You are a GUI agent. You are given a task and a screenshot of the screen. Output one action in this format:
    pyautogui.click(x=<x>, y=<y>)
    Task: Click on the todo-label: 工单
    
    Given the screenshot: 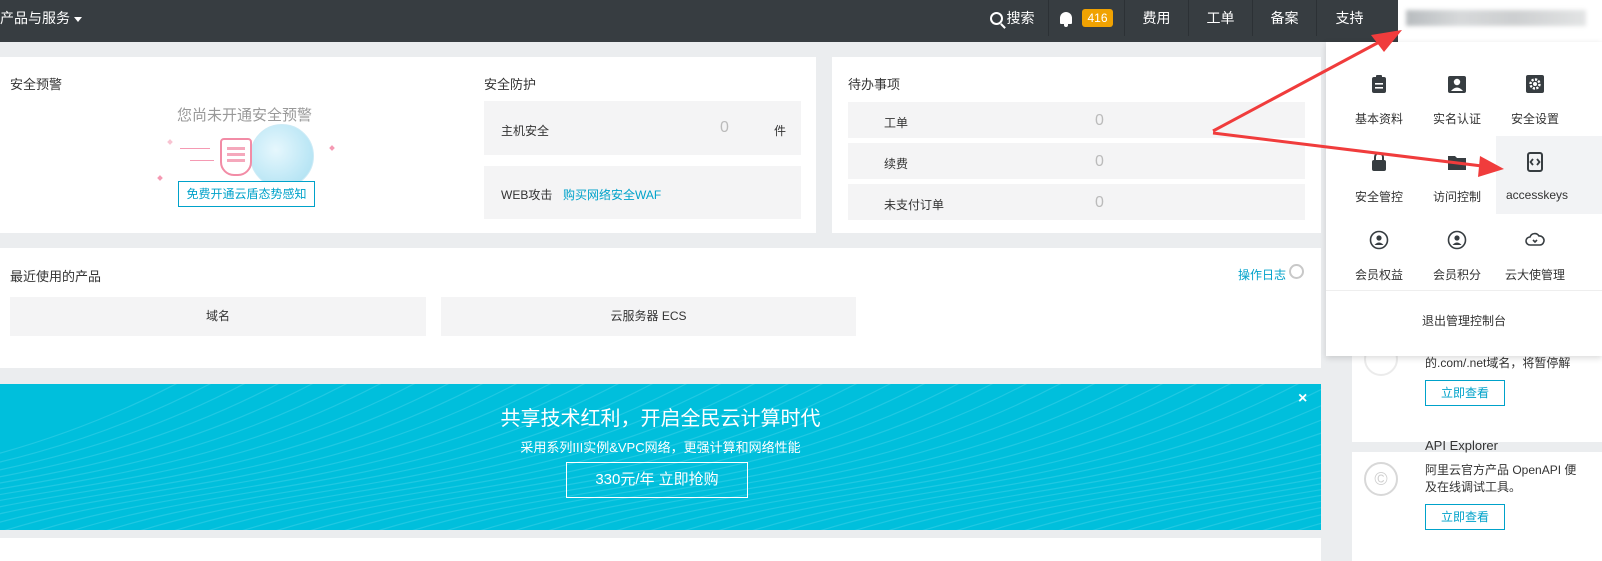 What is the action you would take?
    pyautogui.click(x=896, y=123)
    